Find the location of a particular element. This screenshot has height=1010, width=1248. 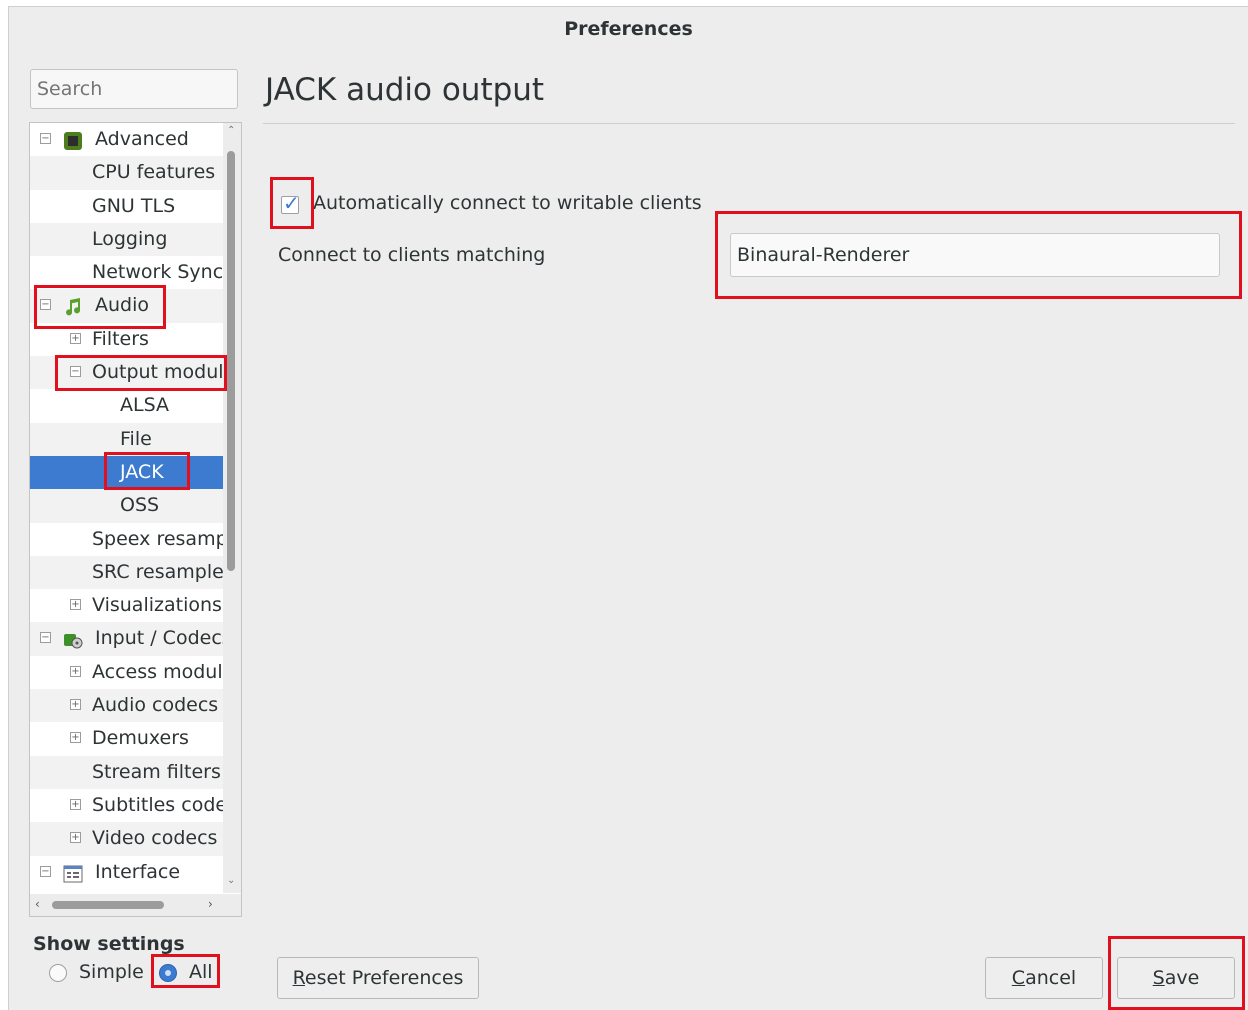

cancel-mnemonic: C is located at coordinates (1018, 978).